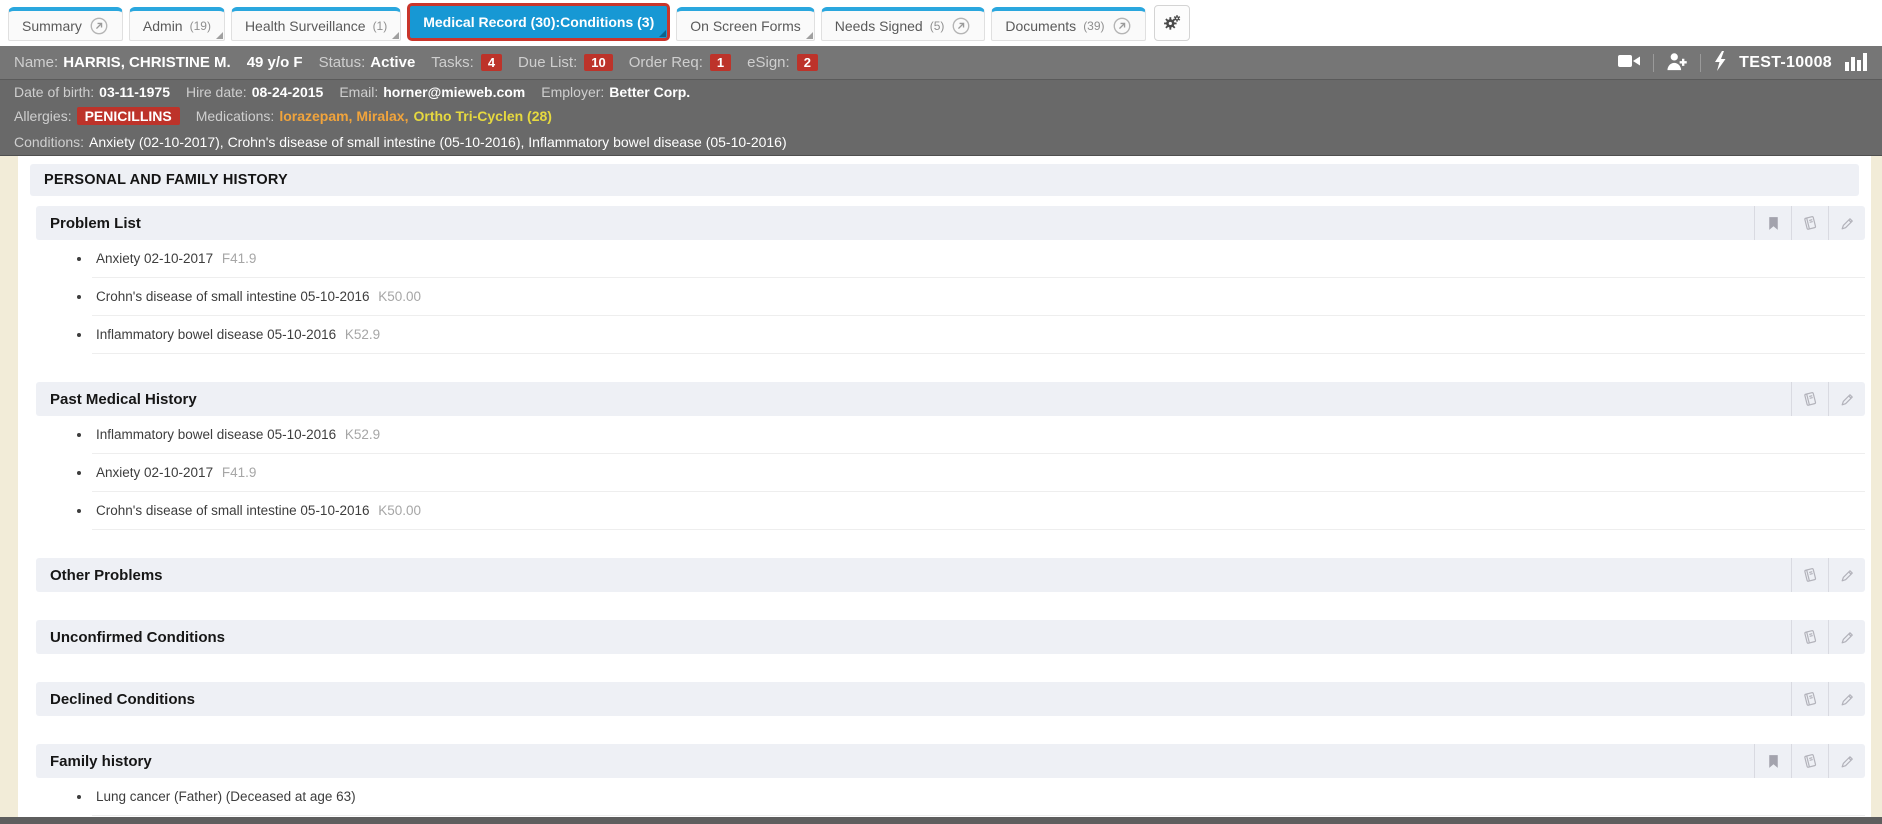 Image resolution: width=1882 pixels, height=824 pixels. What do you see at coordinates (239, 258) in the screenshot?
I see `icd-code: F41.9` at bounding box center [239, 258].